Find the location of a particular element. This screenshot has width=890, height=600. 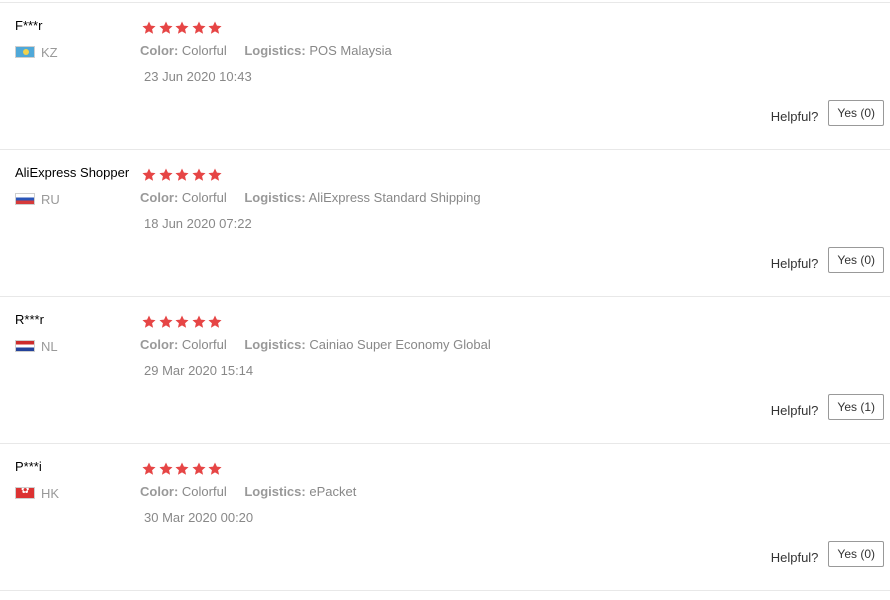

reviewer-country: KZ is located at coordinates (36, 52).